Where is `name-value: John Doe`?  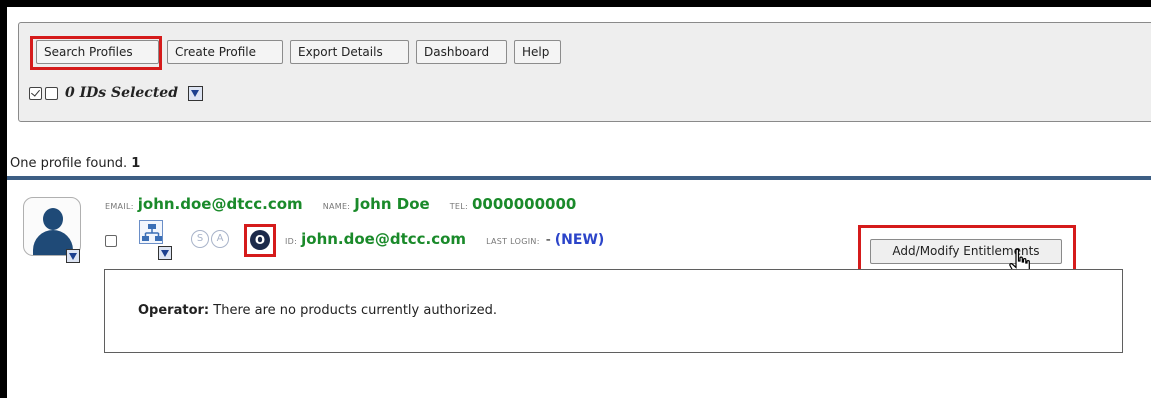 name-value: John Doe is located at coordinates (392, 204).